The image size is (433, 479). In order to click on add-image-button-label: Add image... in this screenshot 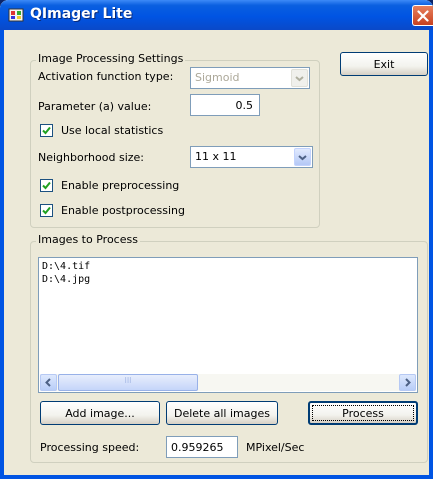, I will do `click(100, 413)`.